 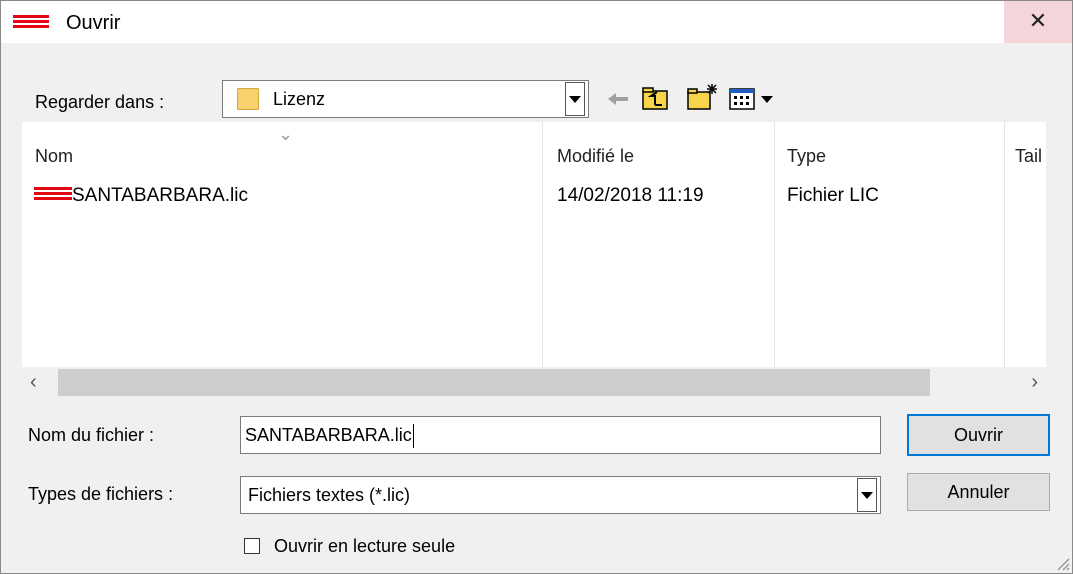 I want to click on cancel-button: Annuler, so click(x=978, y=492).